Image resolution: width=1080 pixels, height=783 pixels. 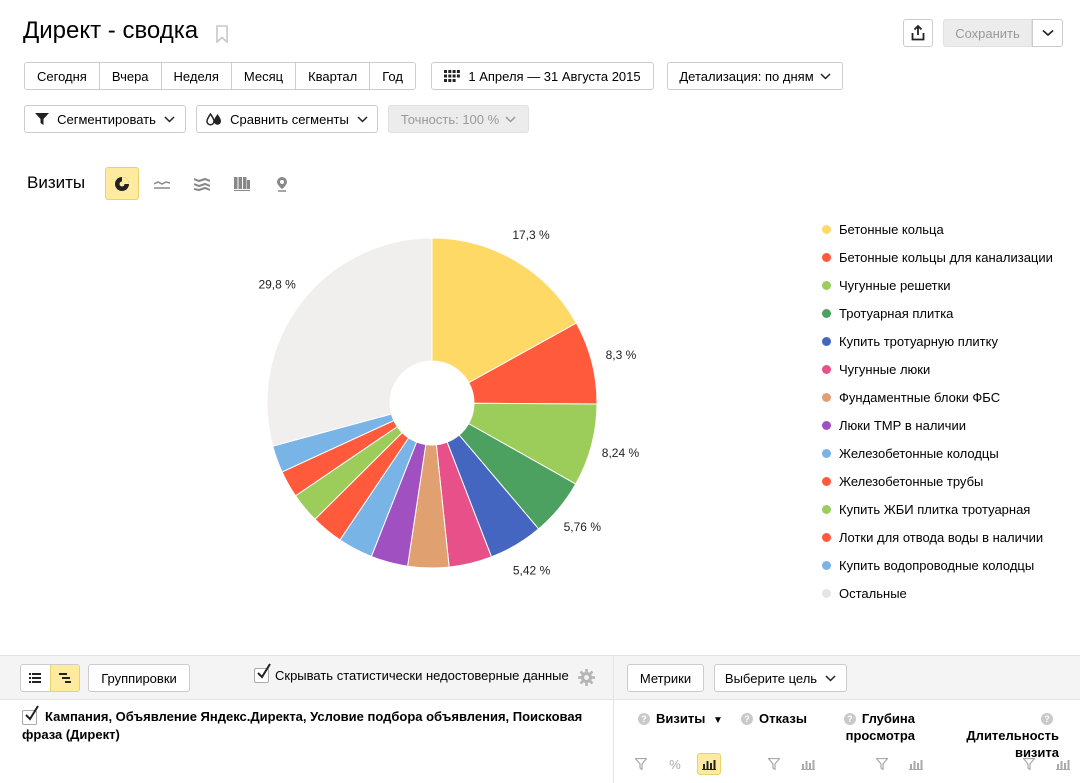 What do you see at coordinates (937, 229) in the screenshot?
I see `legend-item: Бетонные кольца` at bounding box center [937, 229].